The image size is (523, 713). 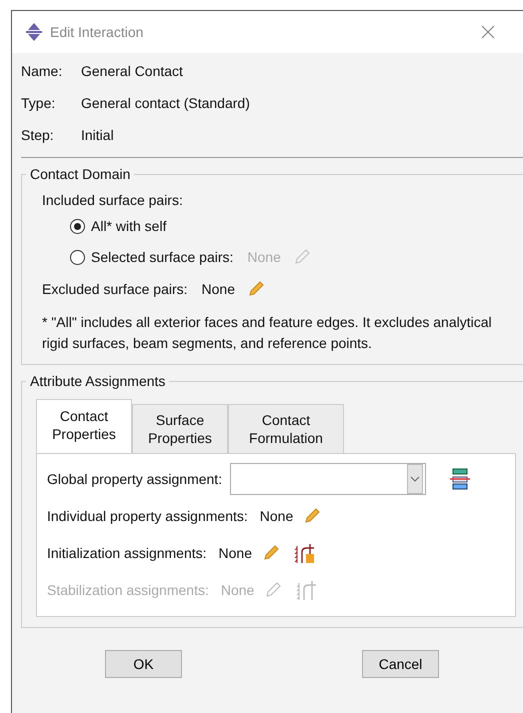 What do you see at coordinates (128, 226) in the screenshot?
I see `radio-label: All* with self` at bounding box center [128, 226].